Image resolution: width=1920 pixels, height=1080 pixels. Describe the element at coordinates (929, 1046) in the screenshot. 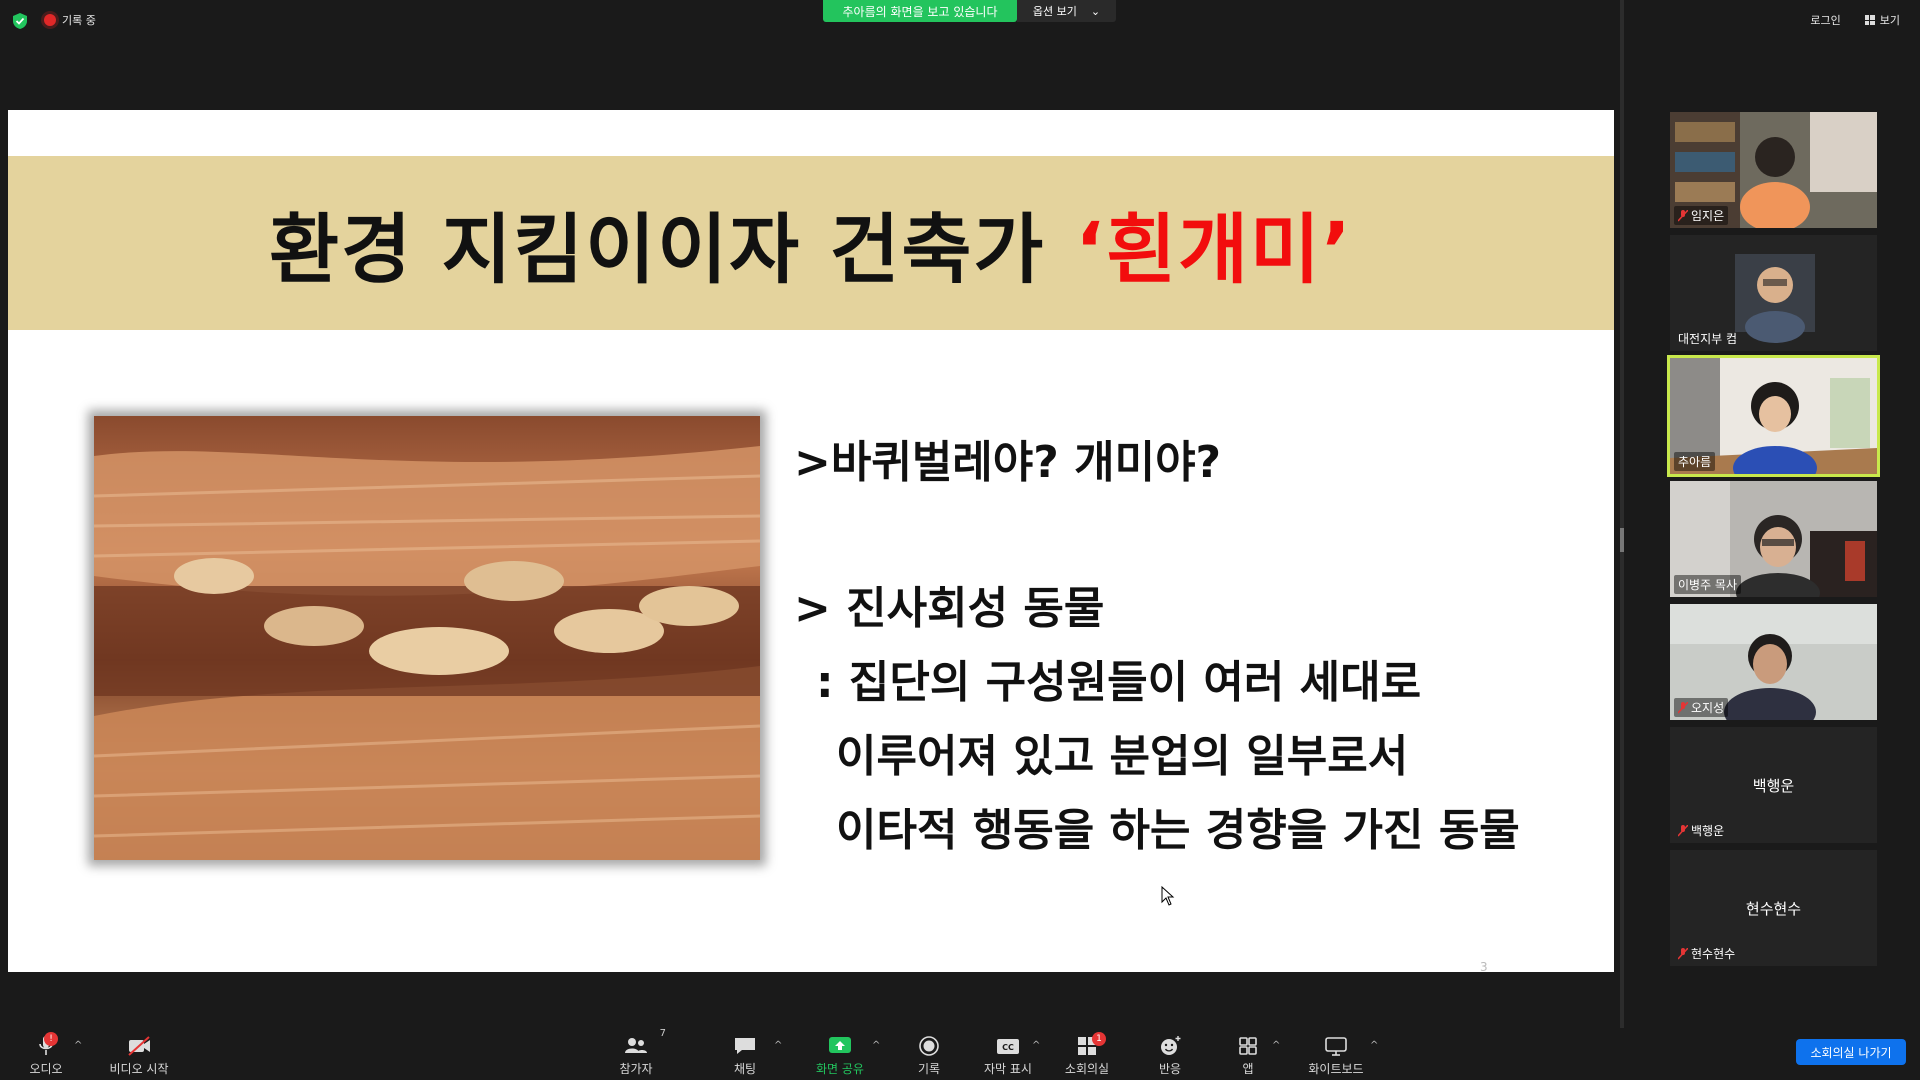

I see `record-icon` at that location.